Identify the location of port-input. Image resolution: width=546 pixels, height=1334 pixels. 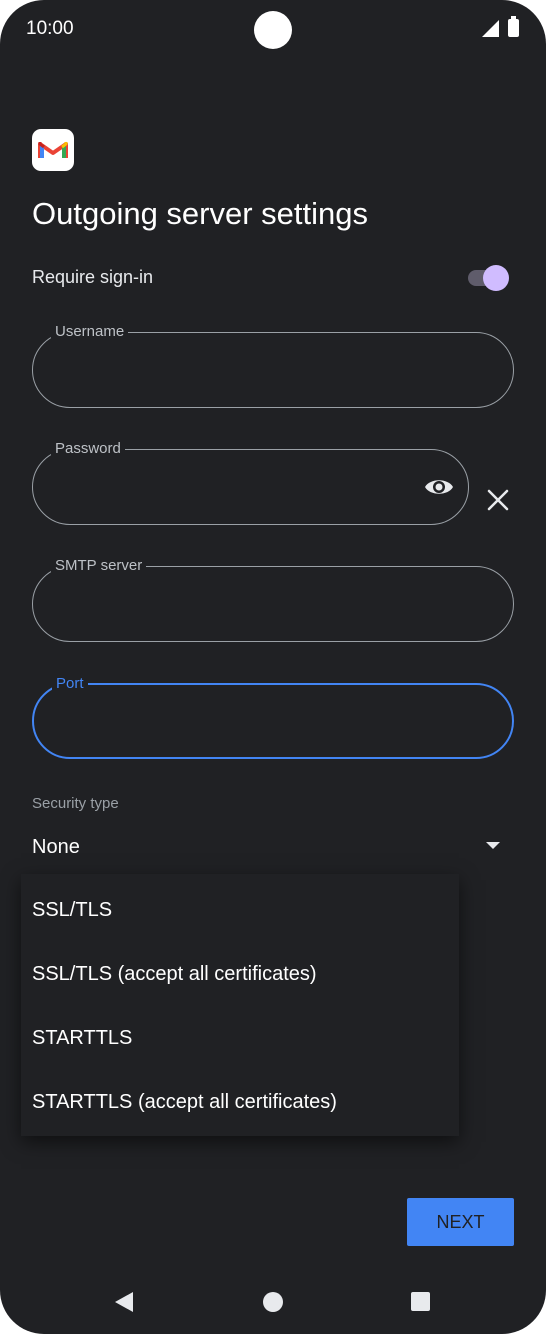
(255, 723).